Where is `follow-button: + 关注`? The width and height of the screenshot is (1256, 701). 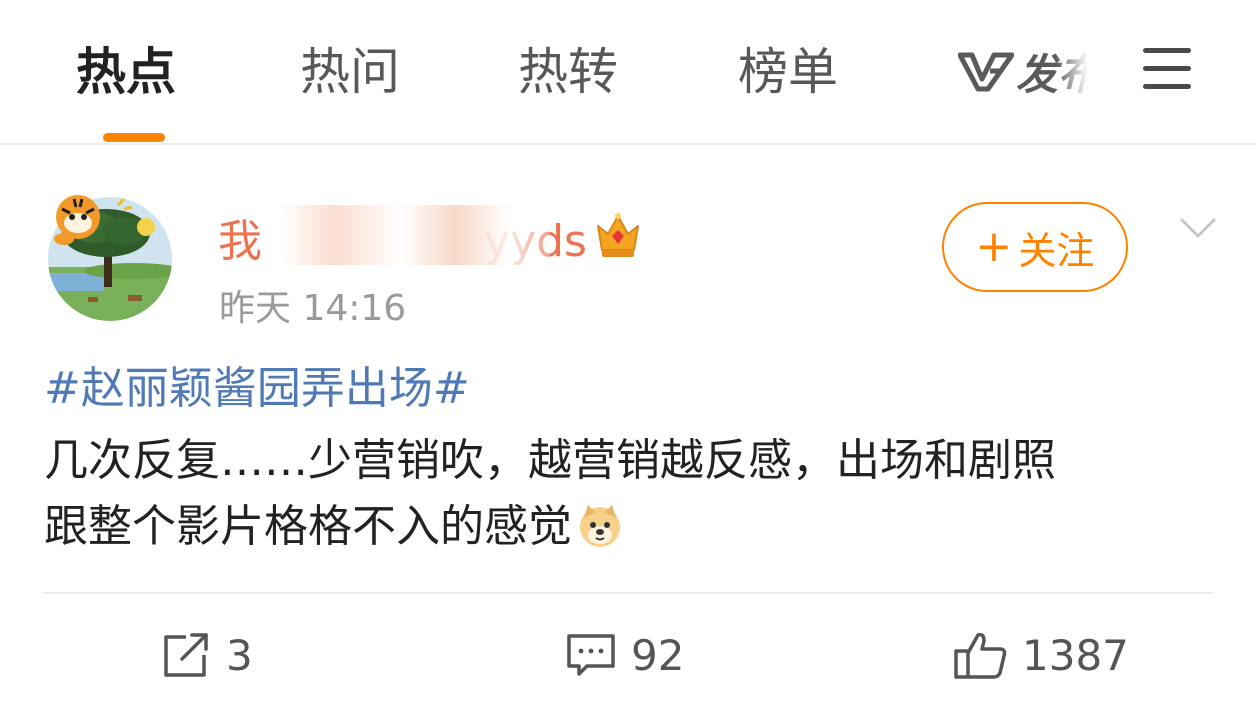
follow-button: + 关注 is located at coordinates (1035, 247).